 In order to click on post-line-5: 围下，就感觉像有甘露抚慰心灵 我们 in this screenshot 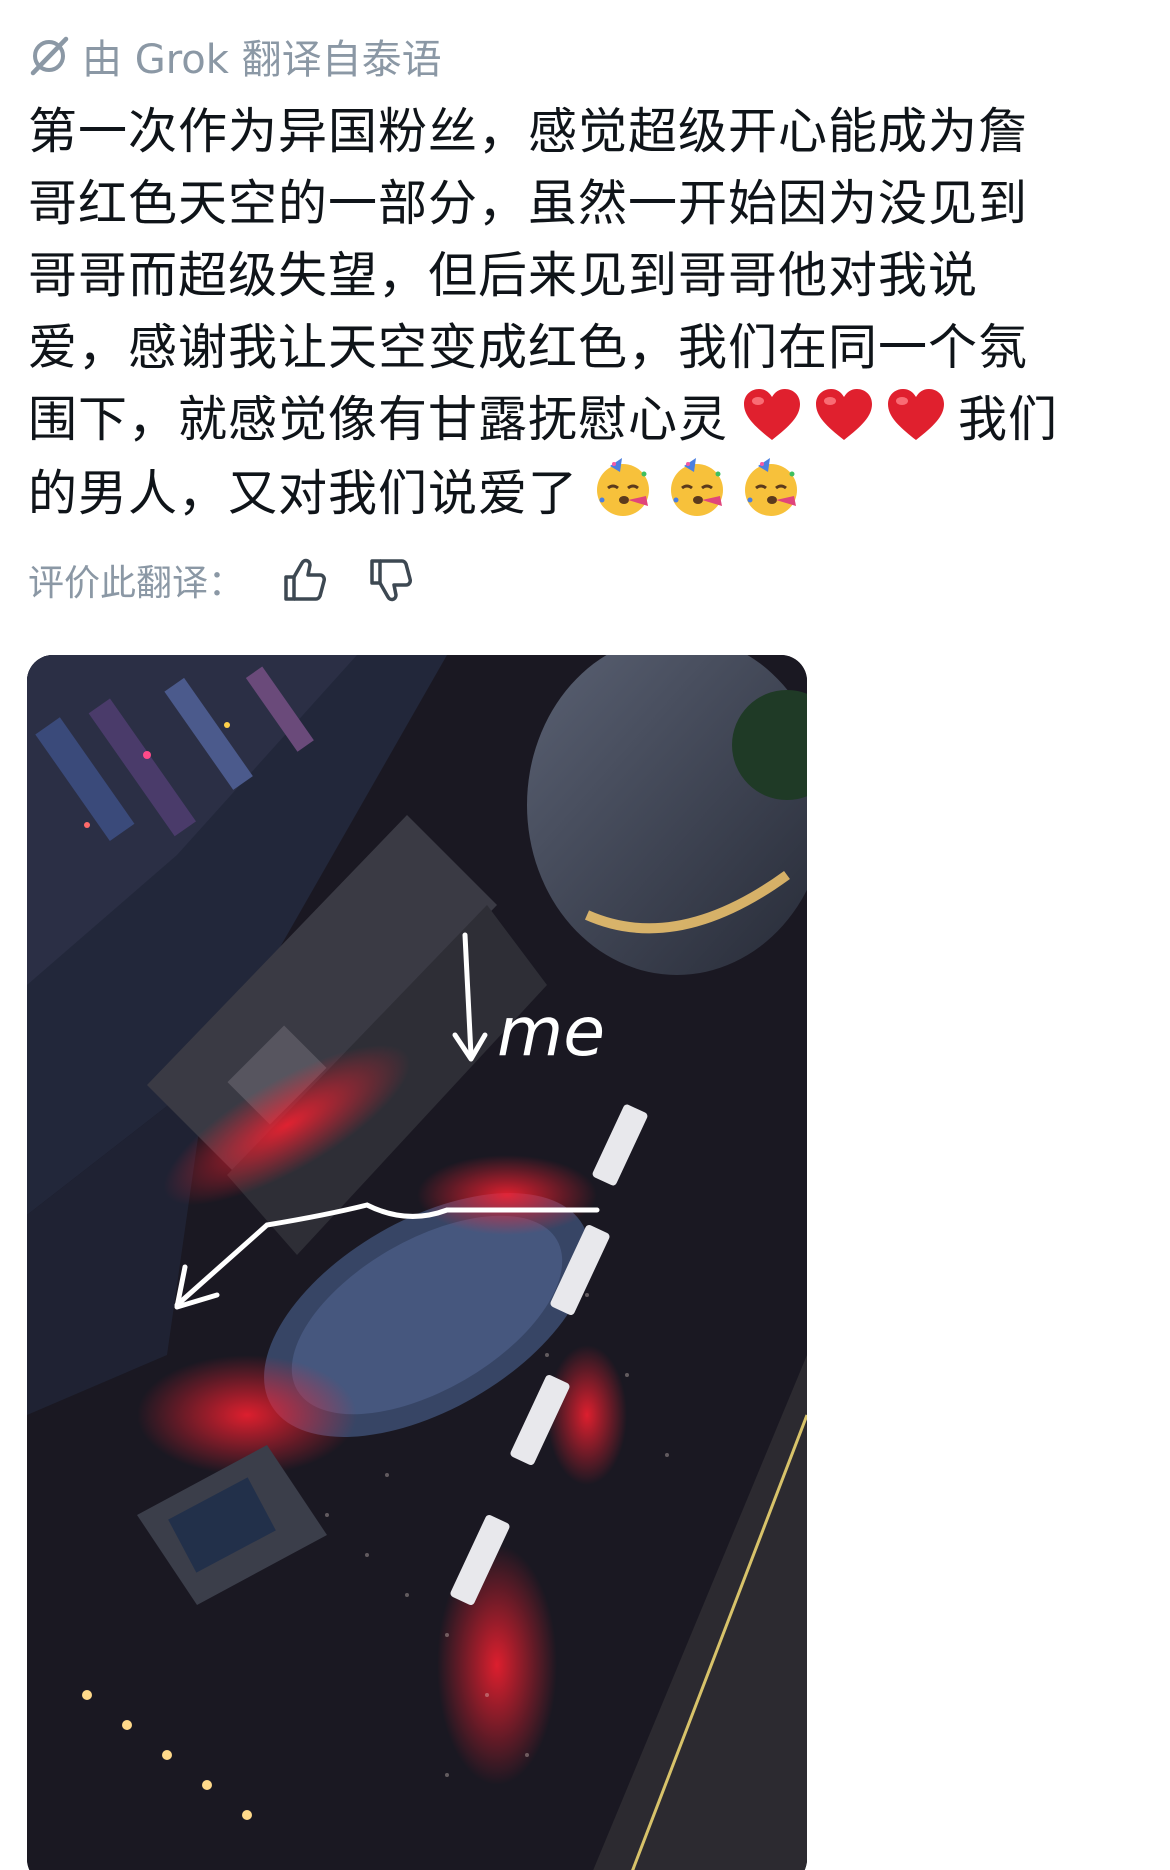, I will do `click(588, 420)`.